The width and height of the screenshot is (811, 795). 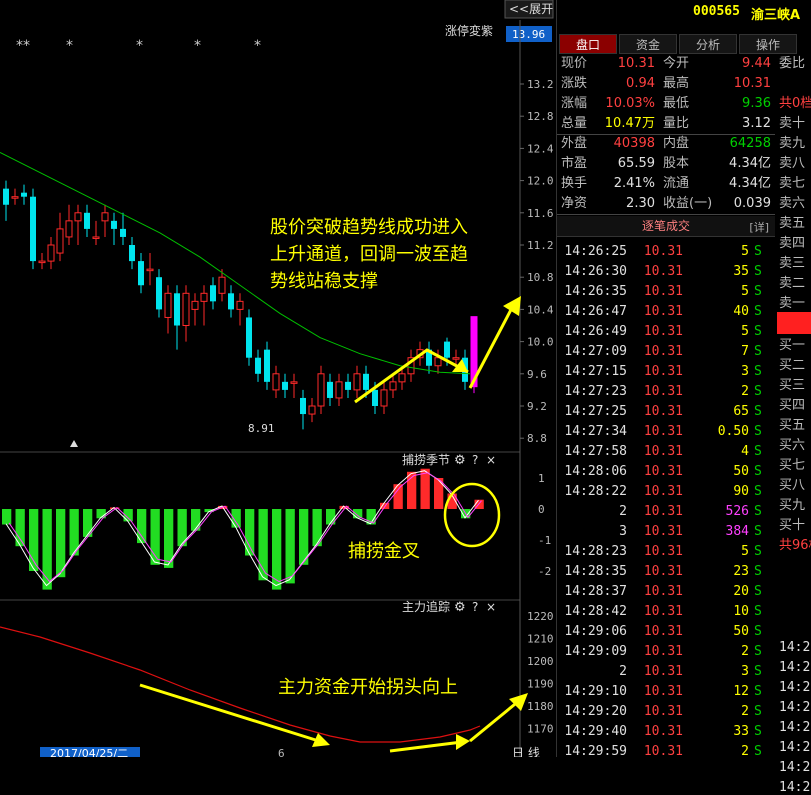 I want to click on trade-row: 14:28:42 10.31 10 S, so click(x=666, y=612).